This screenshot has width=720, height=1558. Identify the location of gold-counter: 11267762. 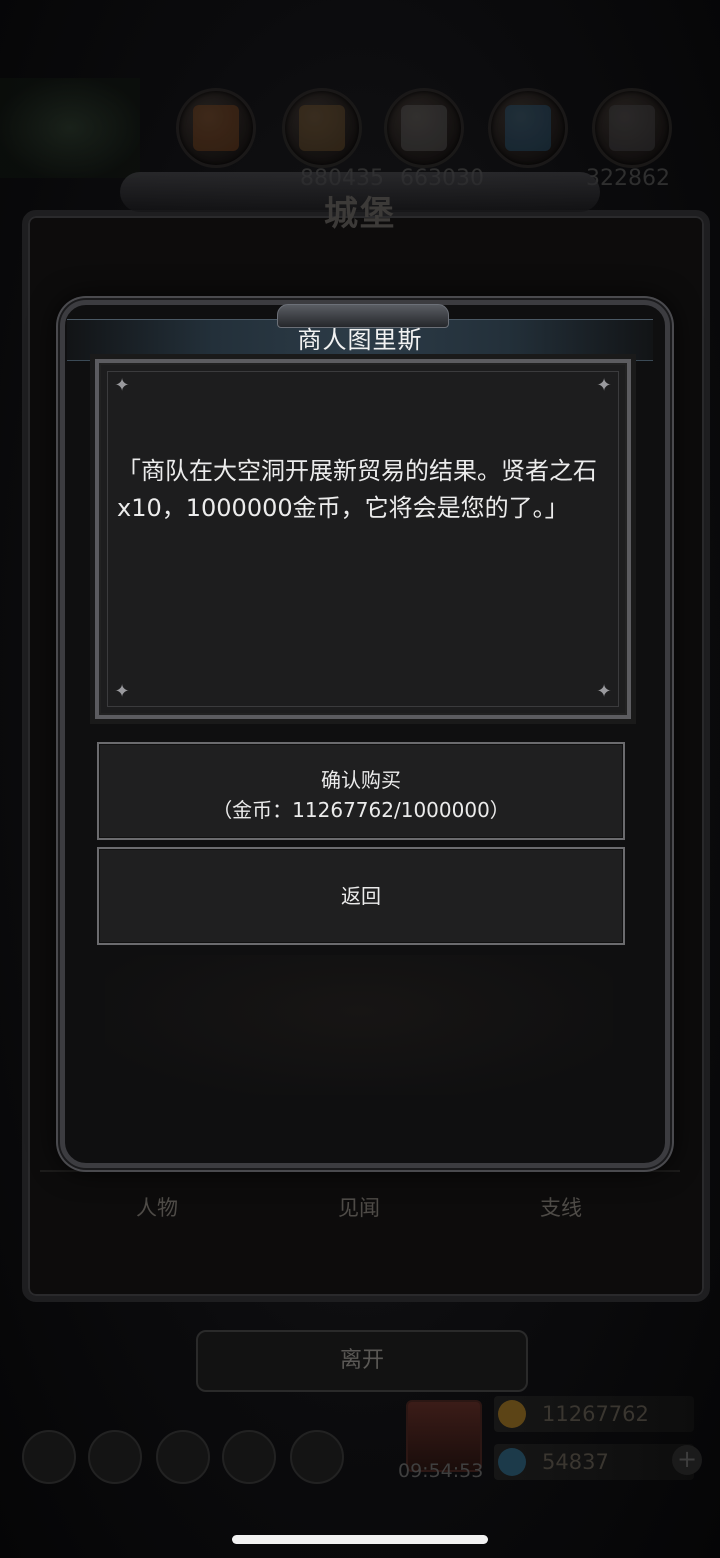
(594, 1414).